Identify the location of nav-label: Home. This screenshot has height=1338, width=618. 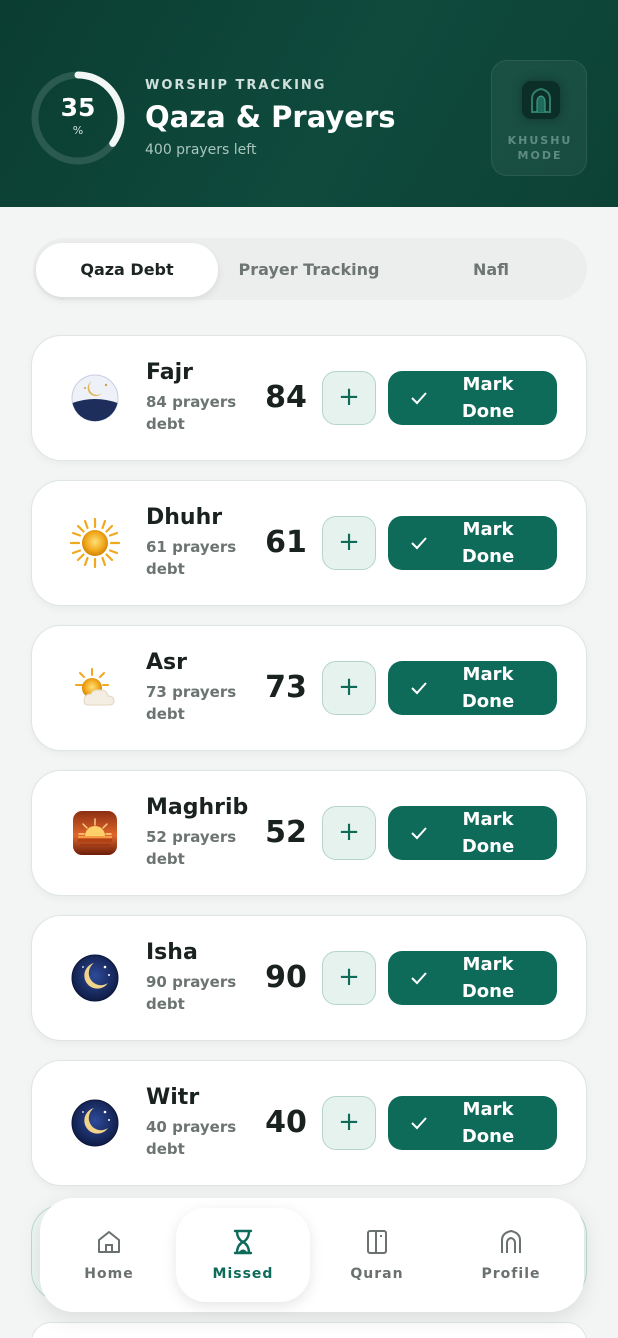
(109, 1274).